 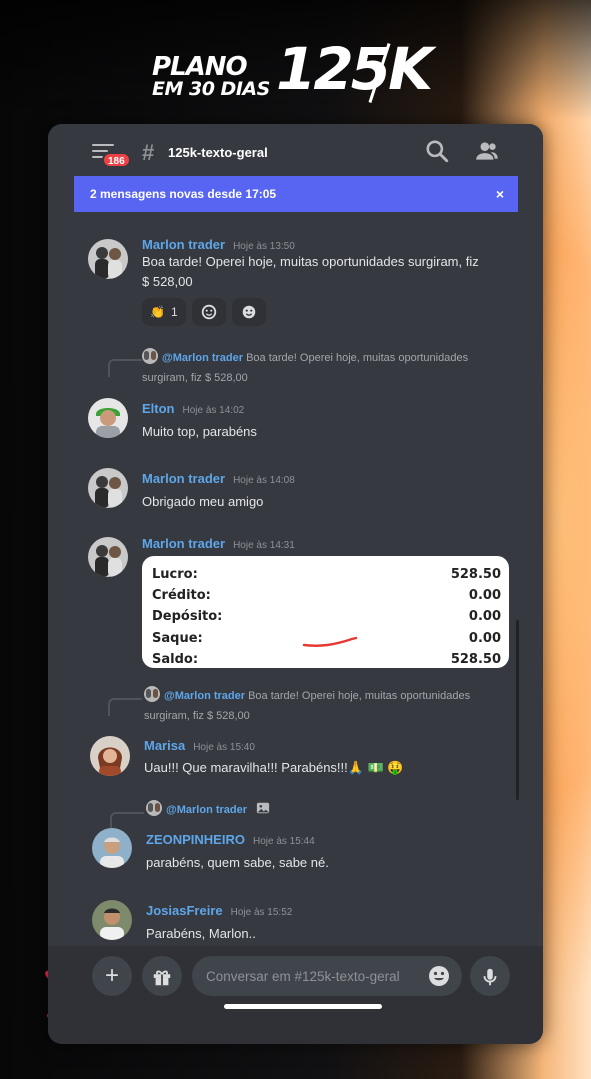 What do you see at coordinates (326, 574) in the screenshot?
I see `card-row-lucro: Lucro: 528.50` at bounding box center [326, 574].